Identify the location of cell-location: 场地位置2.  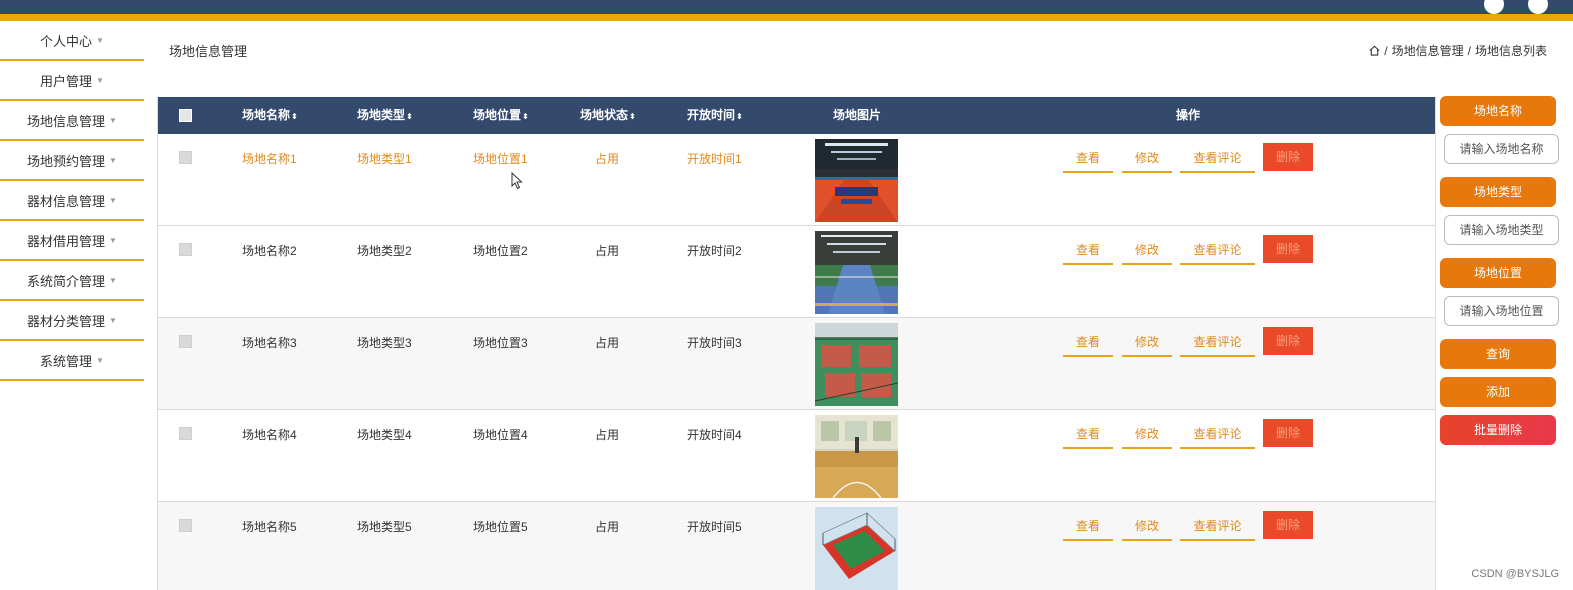
(500, 251).